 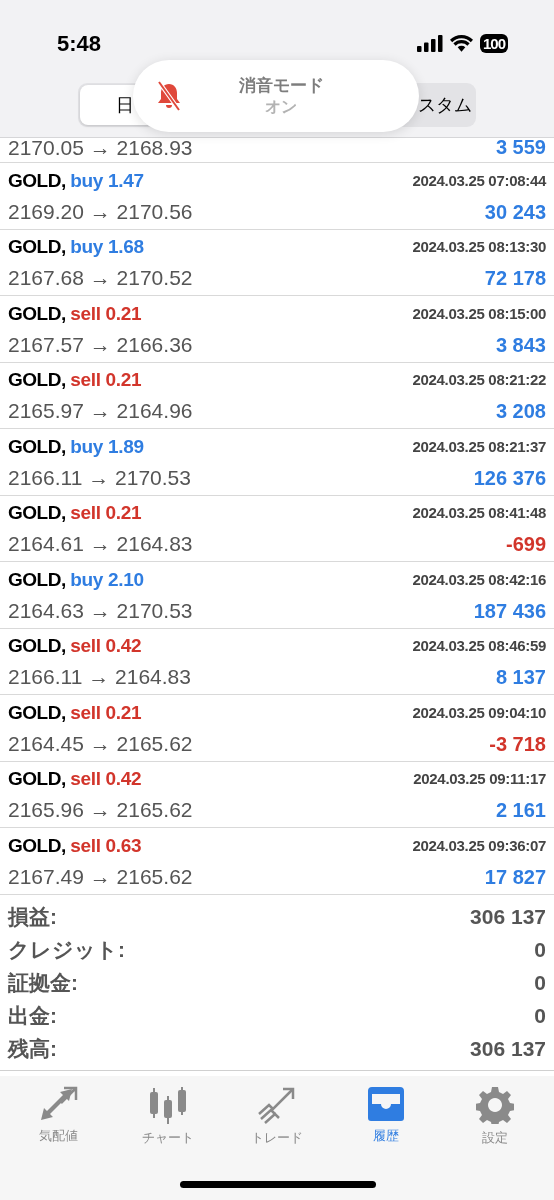 What do you see at coordinates (479, 380) in the screenshot?
I see `trade-time: 2024.03.25 08:21:22` at bounding box center [479, 380].